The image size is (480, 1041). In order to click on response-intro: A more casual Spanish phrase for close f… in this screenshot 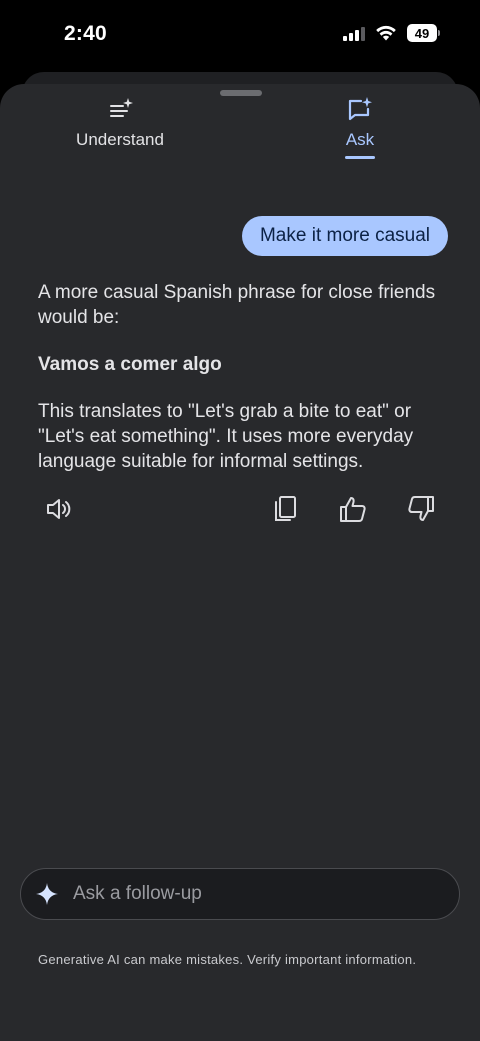, I will do `click(237, 305)`.